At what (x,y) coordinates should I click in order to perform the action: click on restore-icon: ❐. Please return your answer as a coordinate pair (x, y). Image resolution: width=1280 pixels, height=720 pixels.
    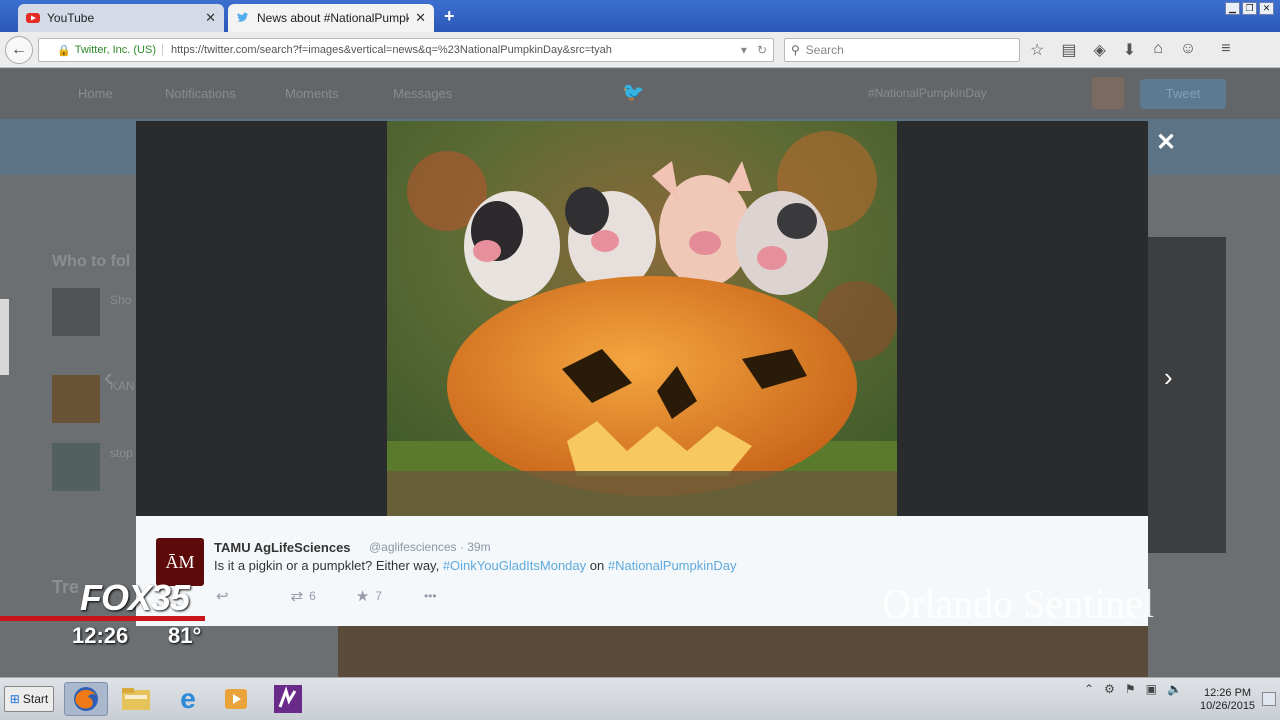
    Looking at the image, I should click on (1249, 8).